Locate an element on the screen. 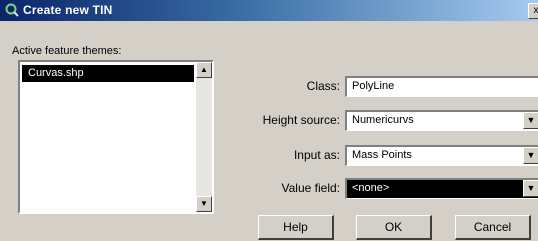 This screenshot has width=538, height=241. value-field-dropdown-icon: ▼ is located at coordinates (530, 188).